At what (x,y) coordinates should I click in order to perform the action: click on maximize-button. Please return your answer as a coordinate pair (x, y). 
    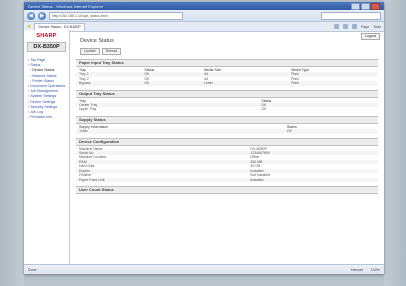
    Looking at the image, I should click on (365, 6).